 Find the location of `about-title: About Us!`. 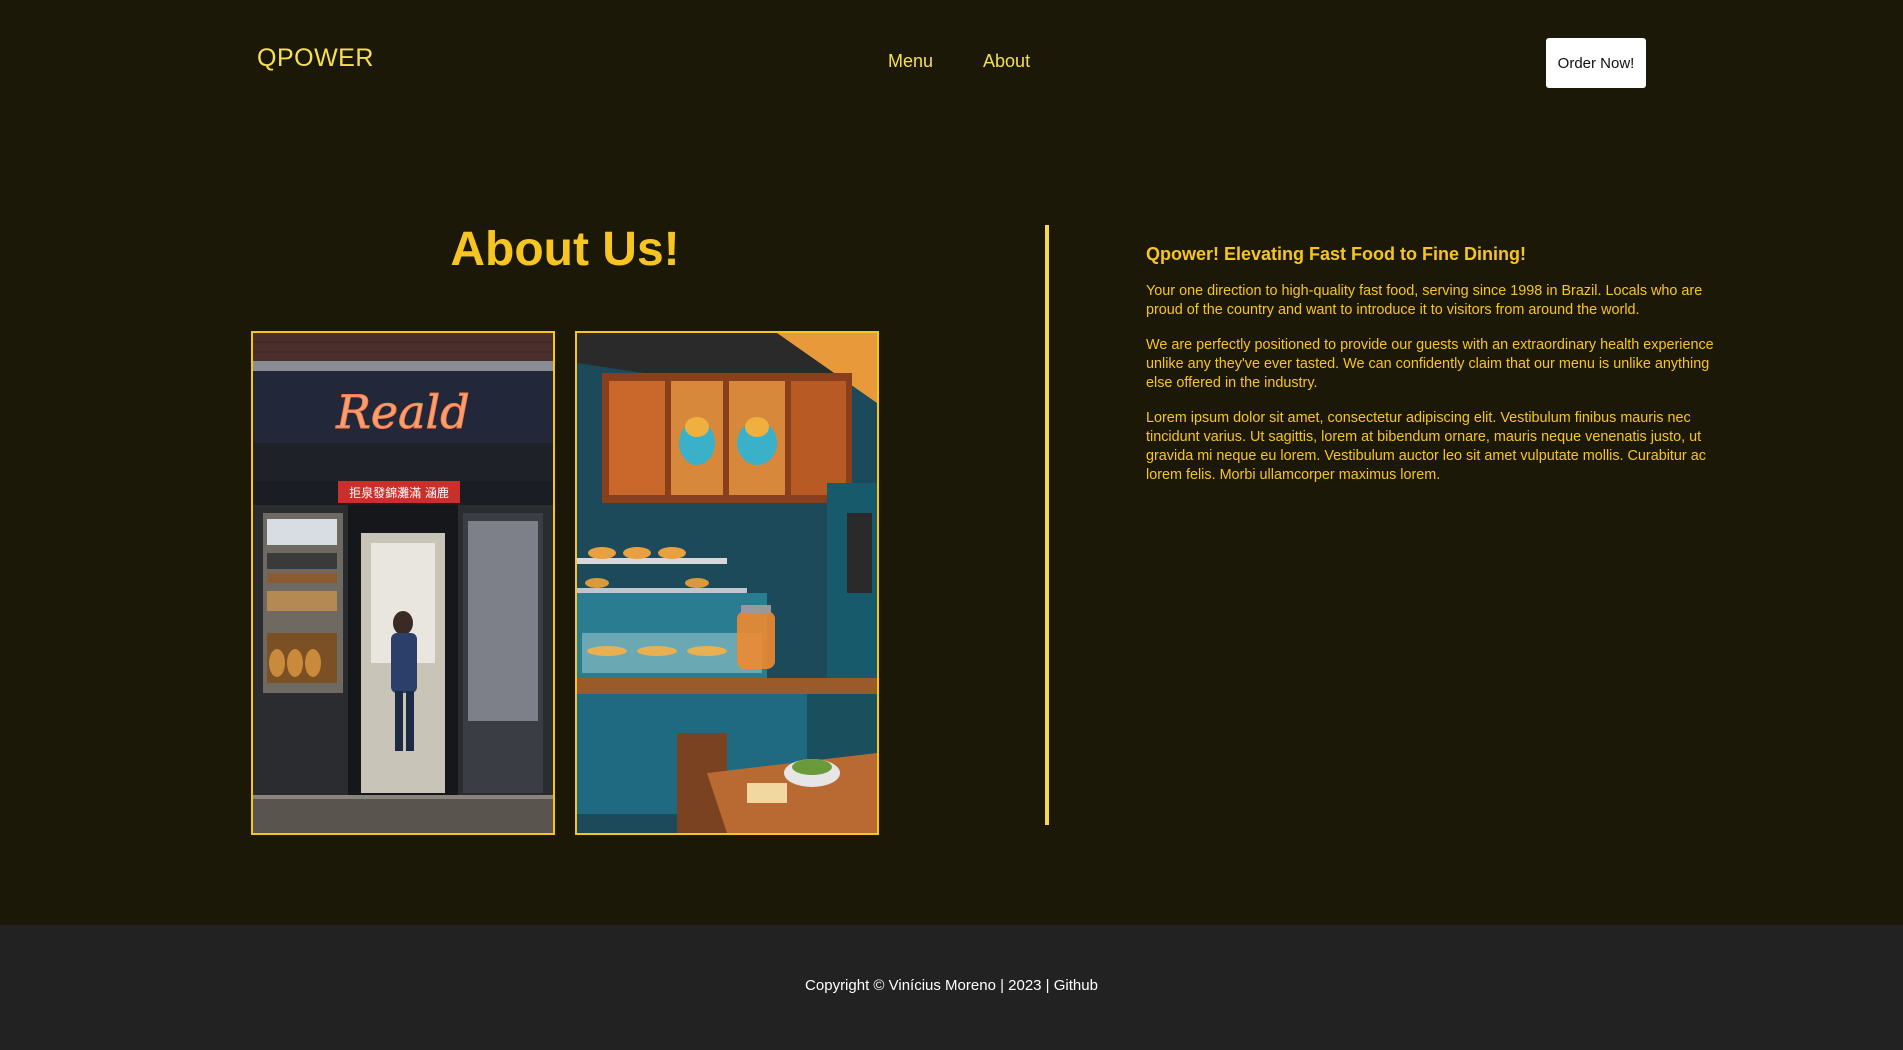

about-title: About Us! is located at coordinates (565, 249).